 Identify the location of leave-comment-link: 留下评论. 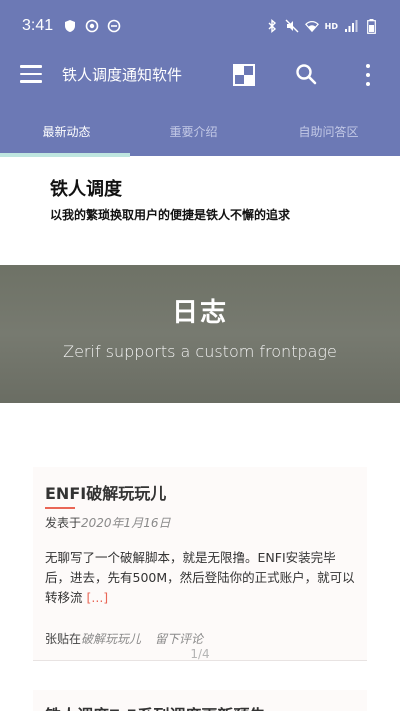
(179, 639).